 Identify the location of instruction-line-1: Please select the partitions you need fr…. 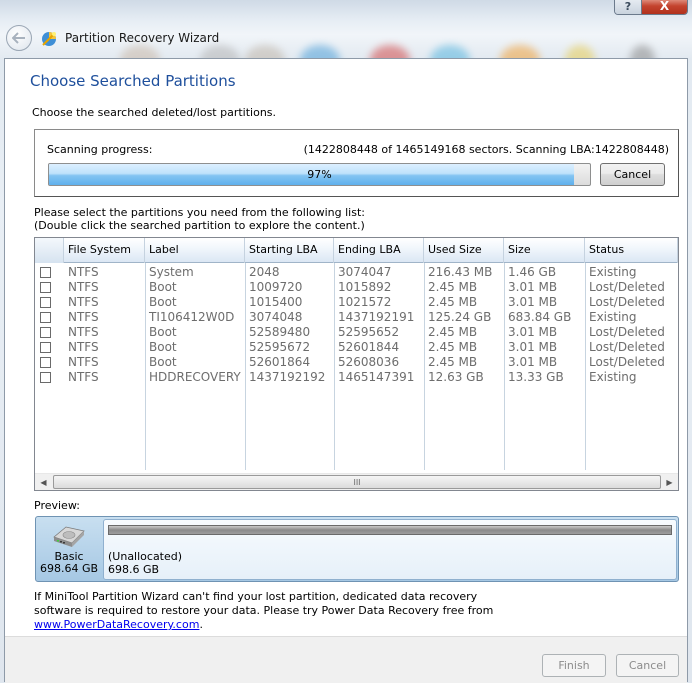
(199, 212).